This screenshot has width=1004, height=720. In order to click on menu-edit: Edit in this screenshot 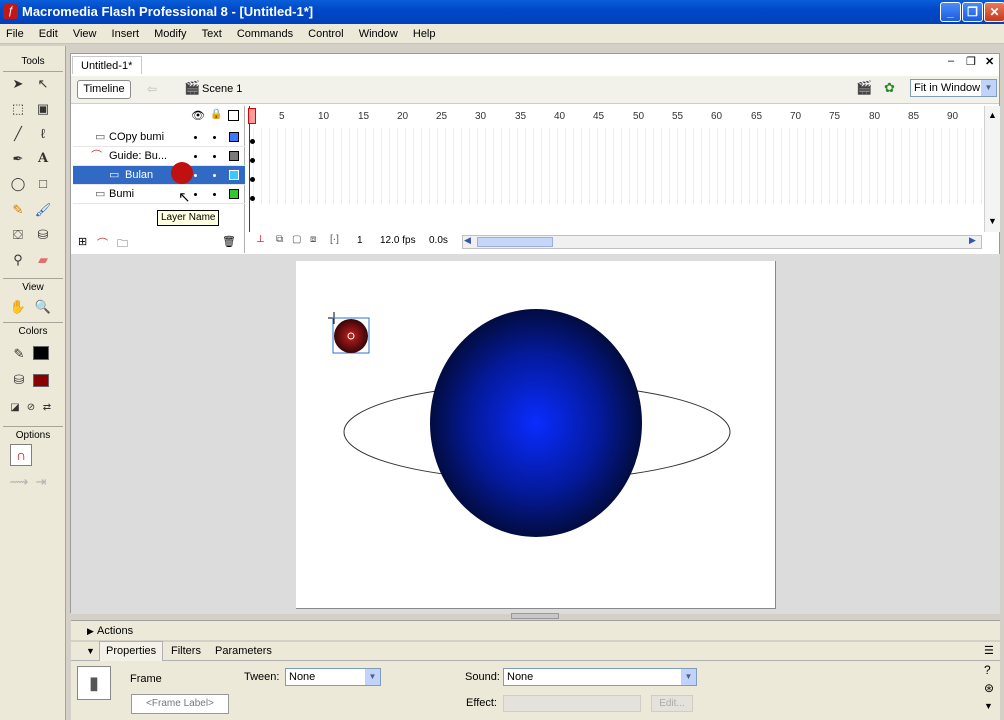, I will do `click(48, 34)`.